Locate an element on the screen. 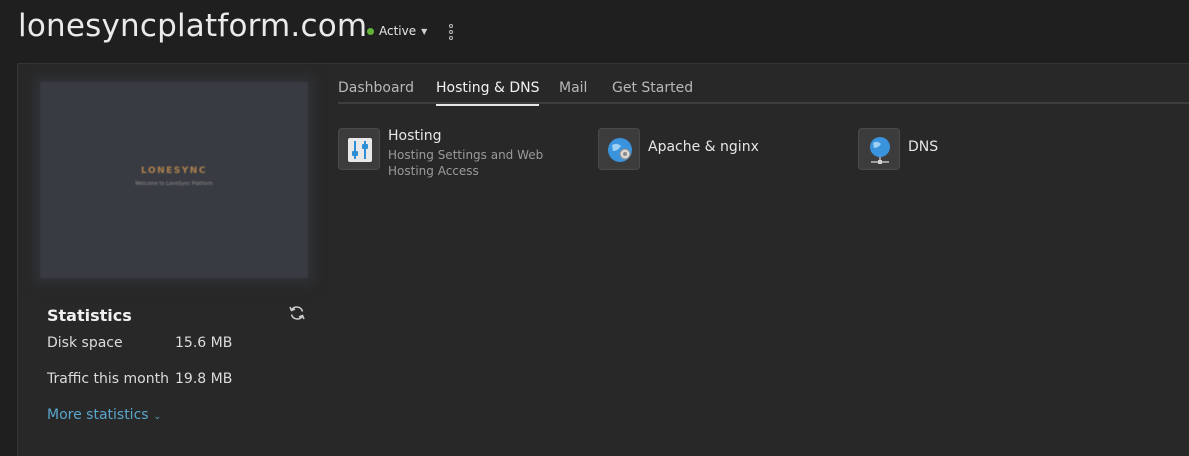 This screenshot has height=456, width=1189. stat-row-traffic: Traffic this month 19.8 MB is located at coordinates (139, 379).